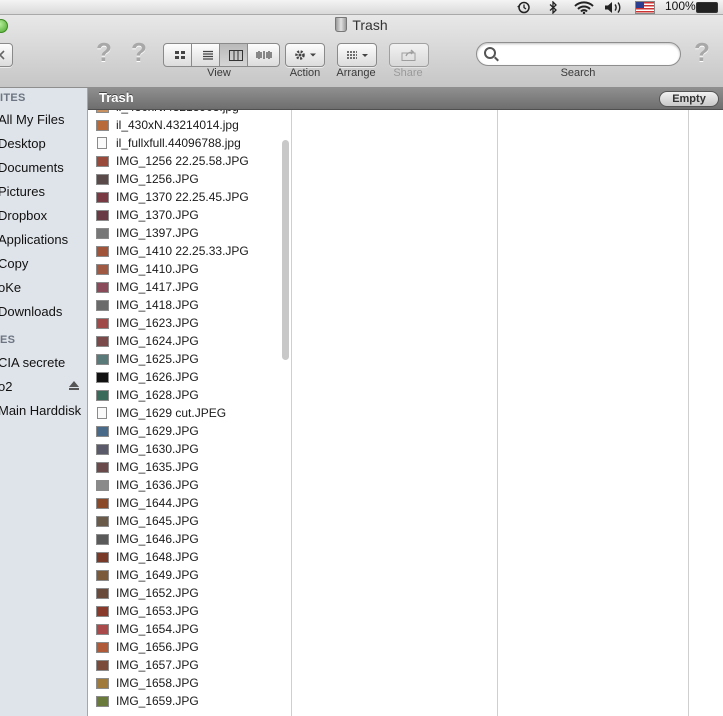 Image resolution: width=723 pixels, height=716 pixels. I want to click on file-row: IMG_1656.JPG, so click(183, 647).